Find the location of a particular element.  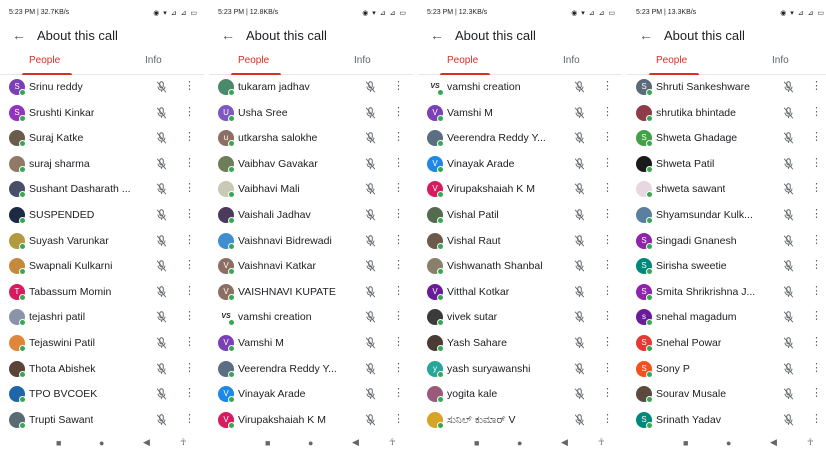

participant-row: Vaibhavi Mali ⋮ is located at coordinates (311, 190).